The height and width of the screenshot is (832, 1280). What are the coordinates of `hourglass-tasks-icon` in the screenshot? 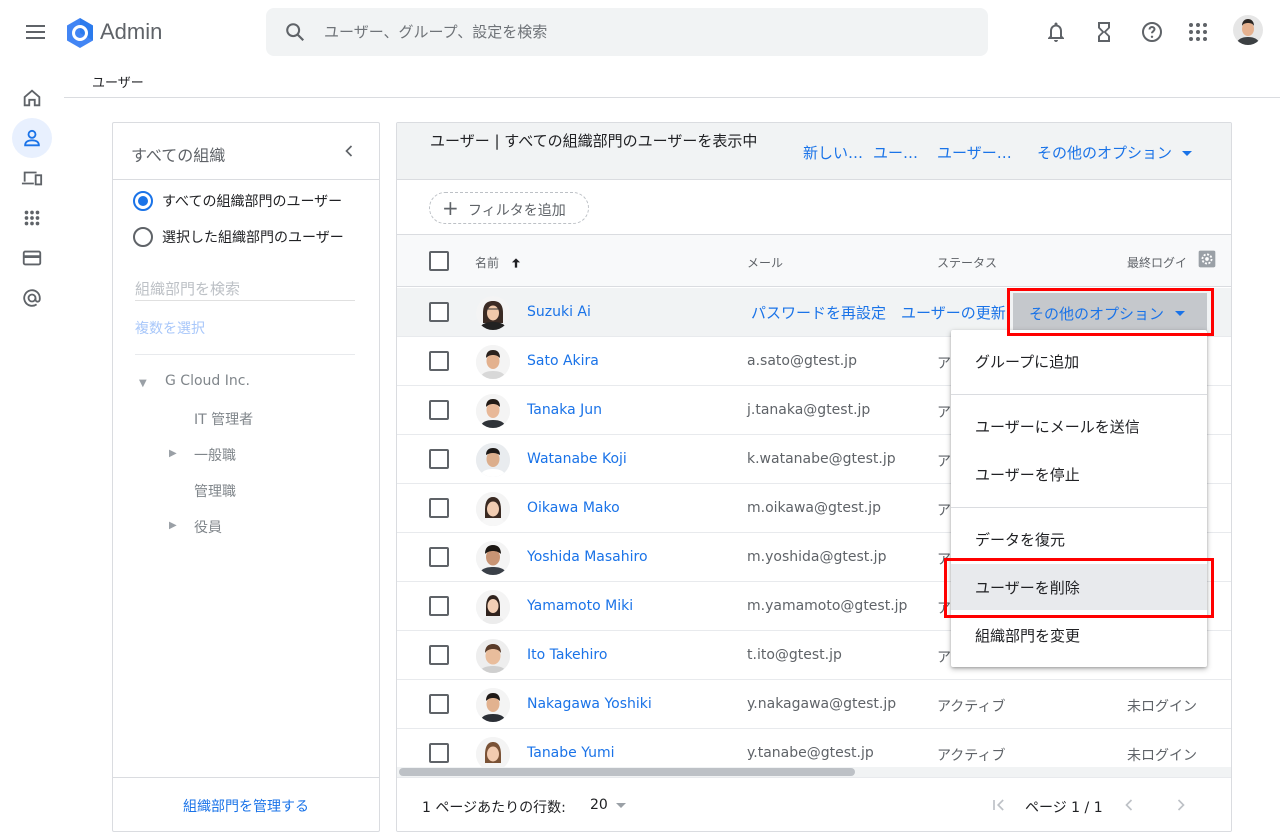 It's located at (1104, 32).